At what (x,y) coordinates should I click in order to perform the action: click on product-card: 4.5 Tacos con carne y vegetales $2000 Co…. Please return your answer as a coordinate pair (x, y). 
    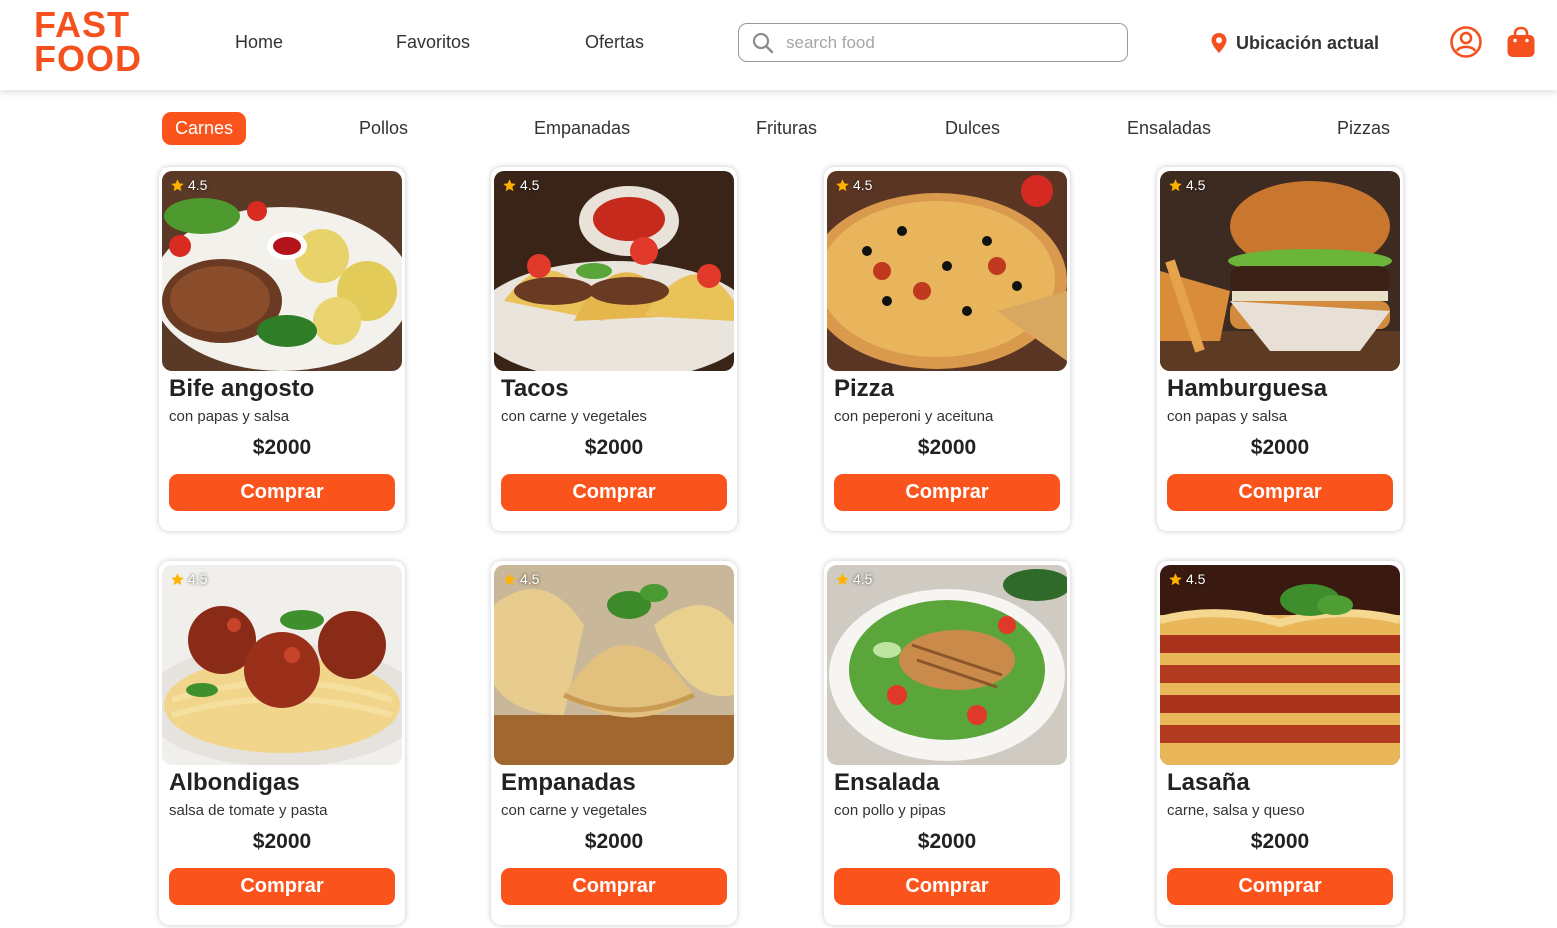
    Looking at the image, I should click on (614, 349).